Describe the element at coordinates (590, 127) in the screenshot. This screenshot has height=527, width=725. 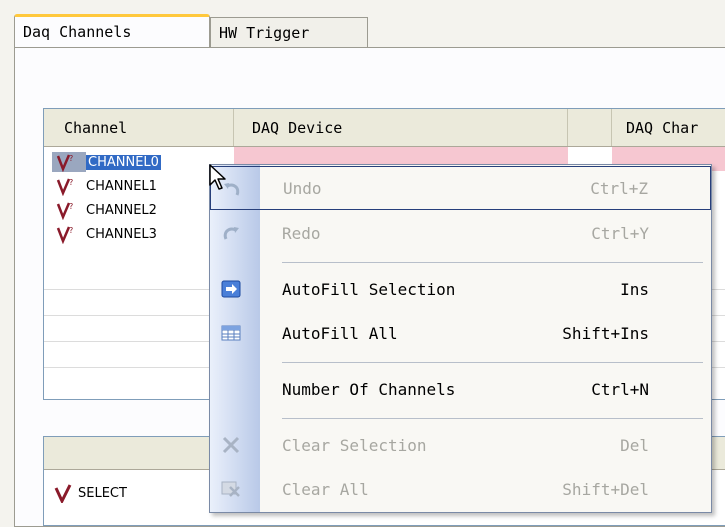
I see `column-header-spacer` at that location.